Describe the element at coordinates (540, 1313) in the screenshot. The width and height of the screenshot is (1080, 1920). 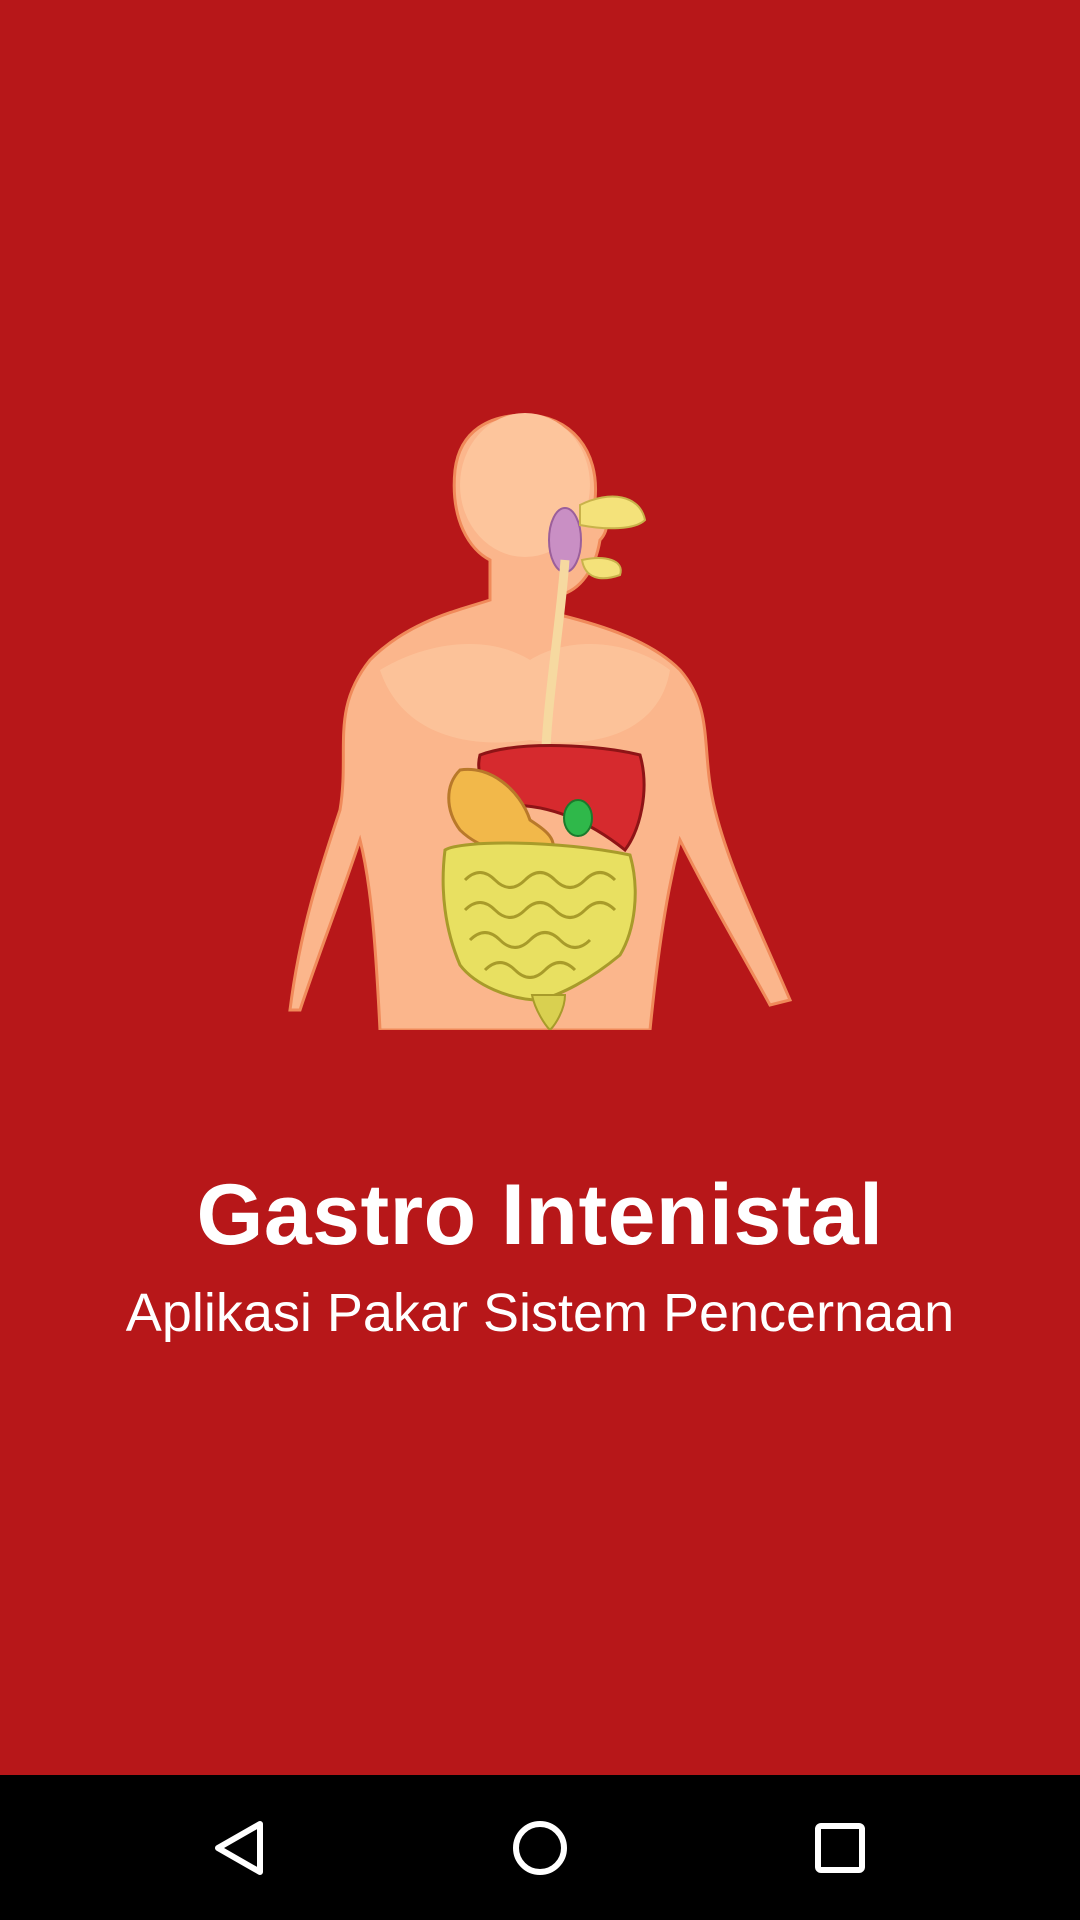
I see `app-subtitle: Aplikasi Pakar Sistem Pencernaan` at that location.